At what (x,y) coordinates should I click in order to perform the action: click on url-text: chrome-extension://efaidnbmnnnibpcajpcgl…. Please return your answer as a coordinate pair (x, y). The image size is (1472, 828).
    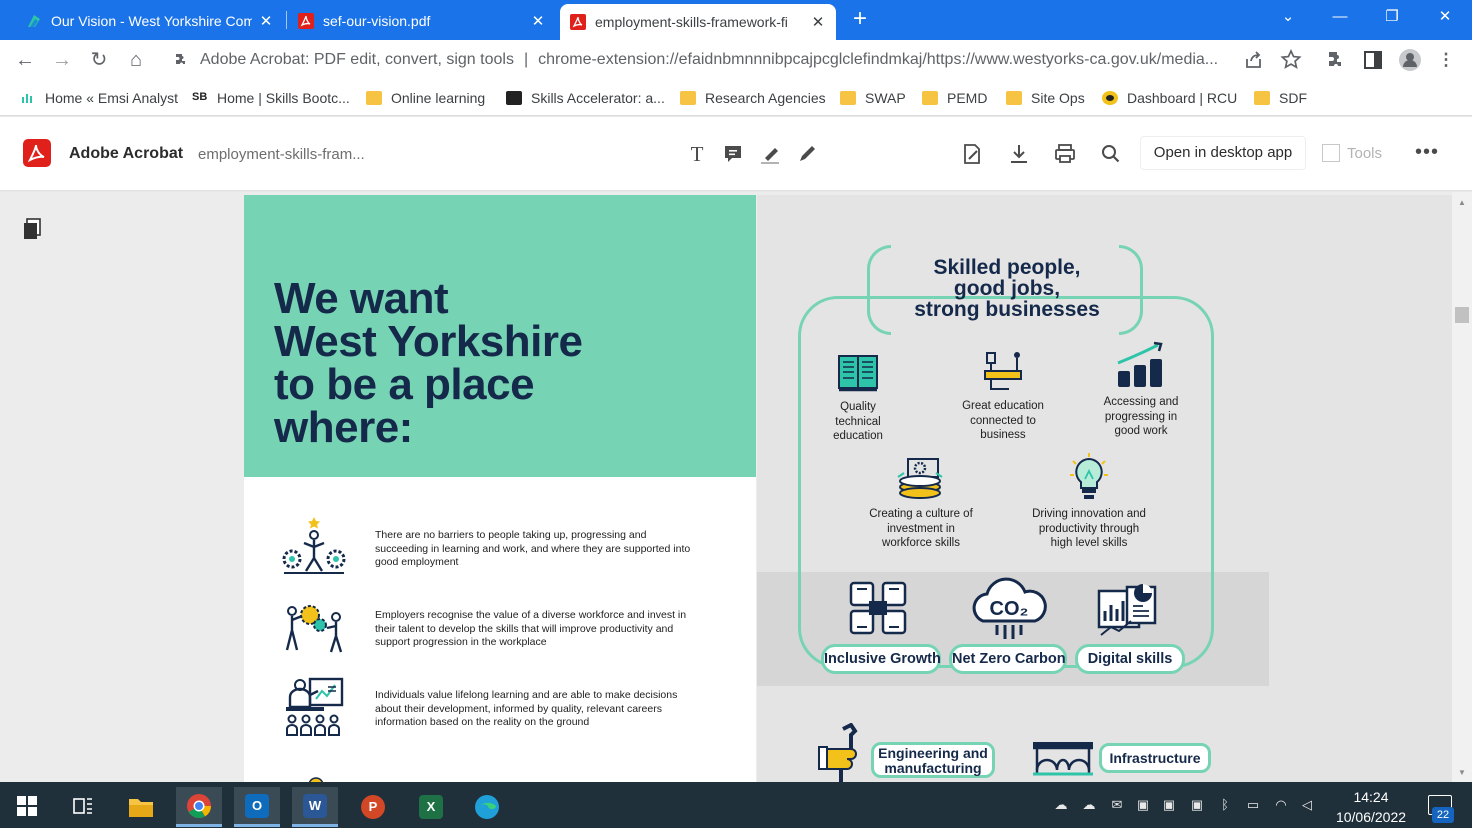
    Looking at the image, I should click on (925, 60).